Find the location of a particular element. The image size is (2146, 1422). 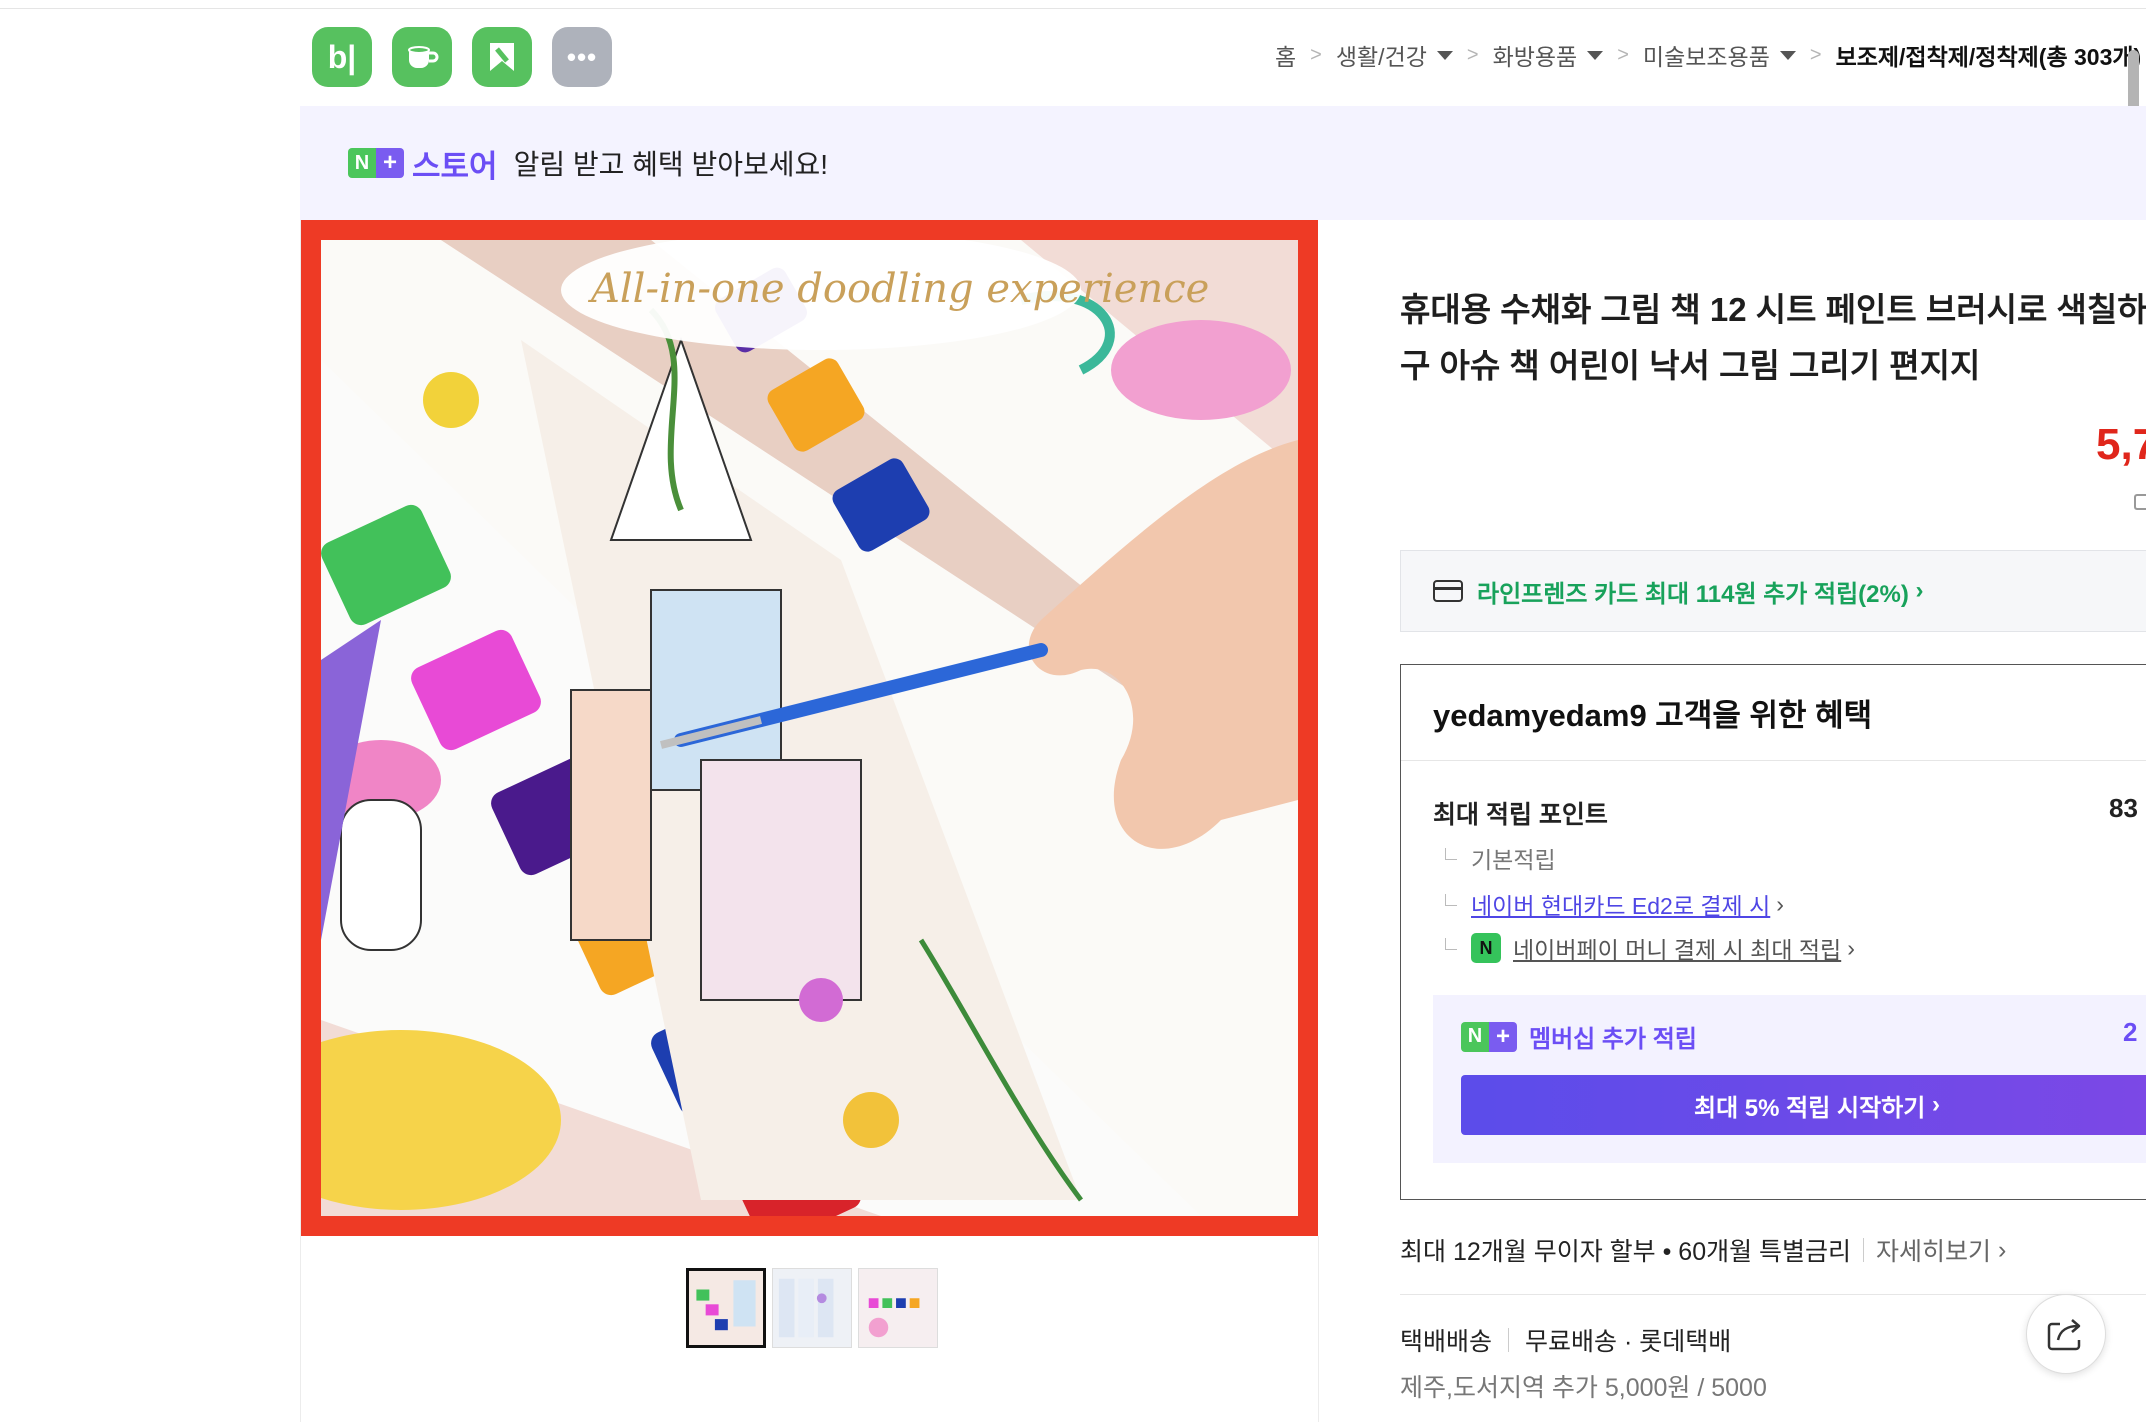

membership-value: 2 is located at coordinates (2130, 1032).